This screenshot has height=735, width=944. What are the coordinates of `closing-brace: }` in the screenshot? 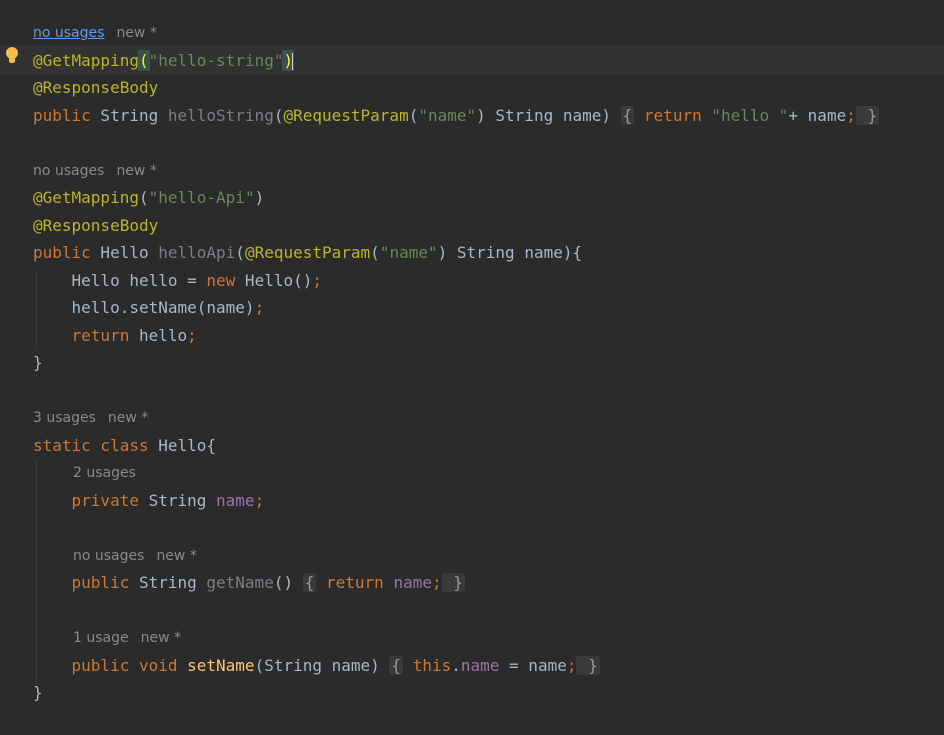 It's located at (38, 362).